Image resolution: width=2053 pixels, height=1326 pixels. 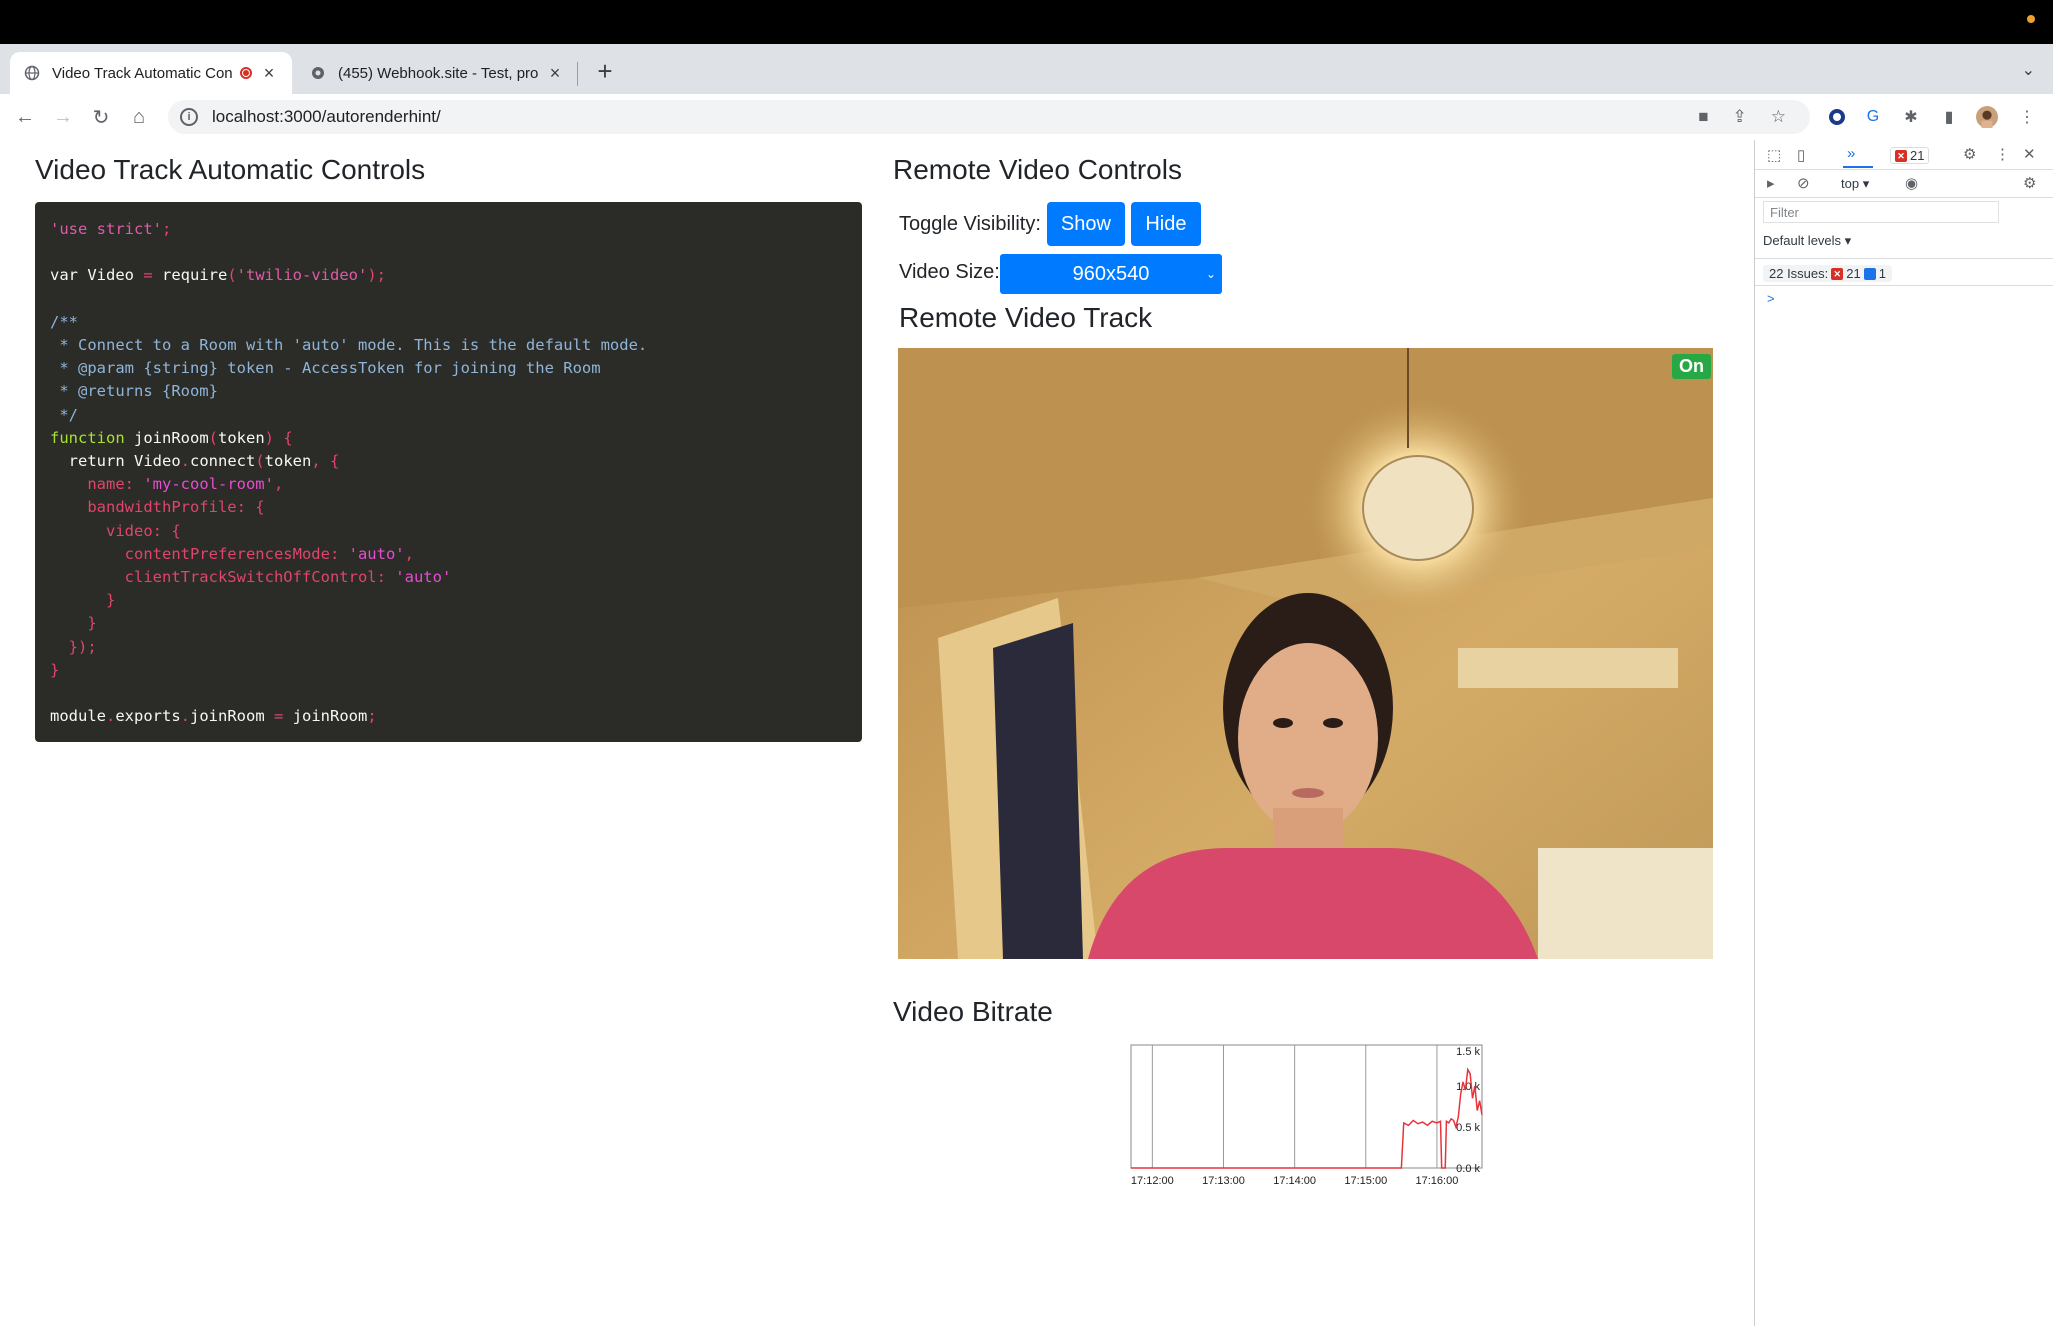 What do you see at coordinates (973, 1011) in the screenshot?
I see `bitrate-heading: Video Bitrate` at bounding box center [973, 1011].